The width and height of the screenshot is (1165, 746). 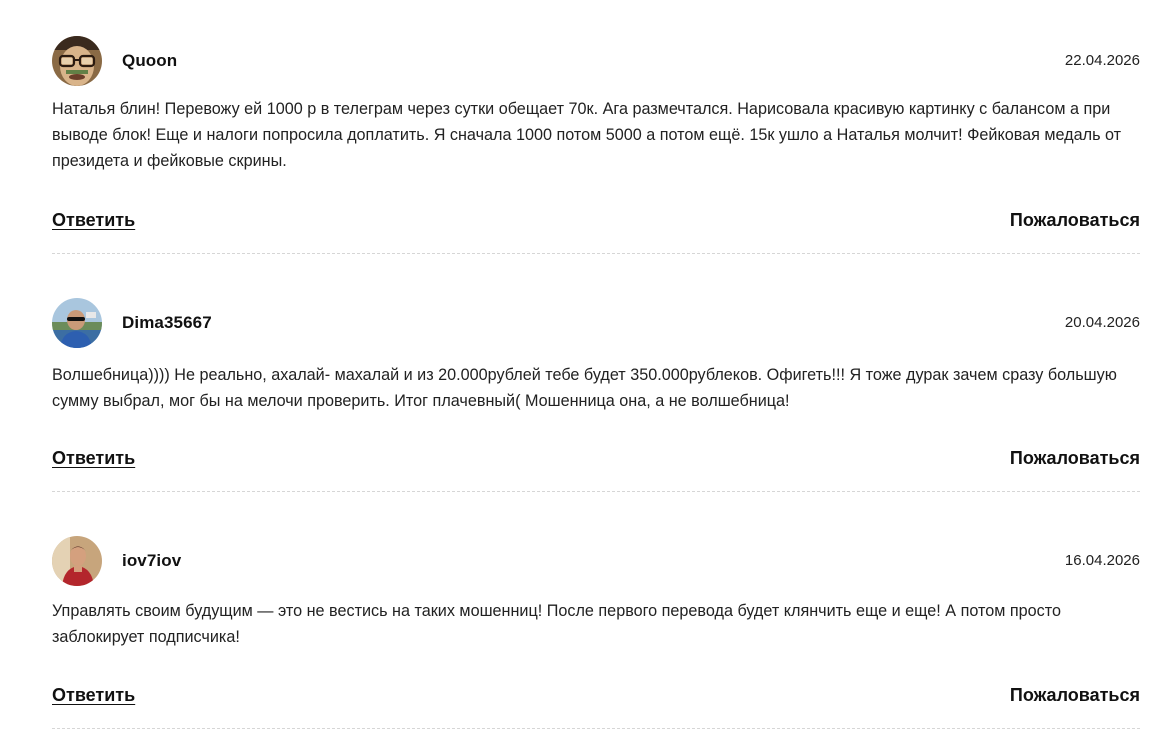 I want to click on comment-header: Quoon 22.04.2026, so click(x=596, y=62).